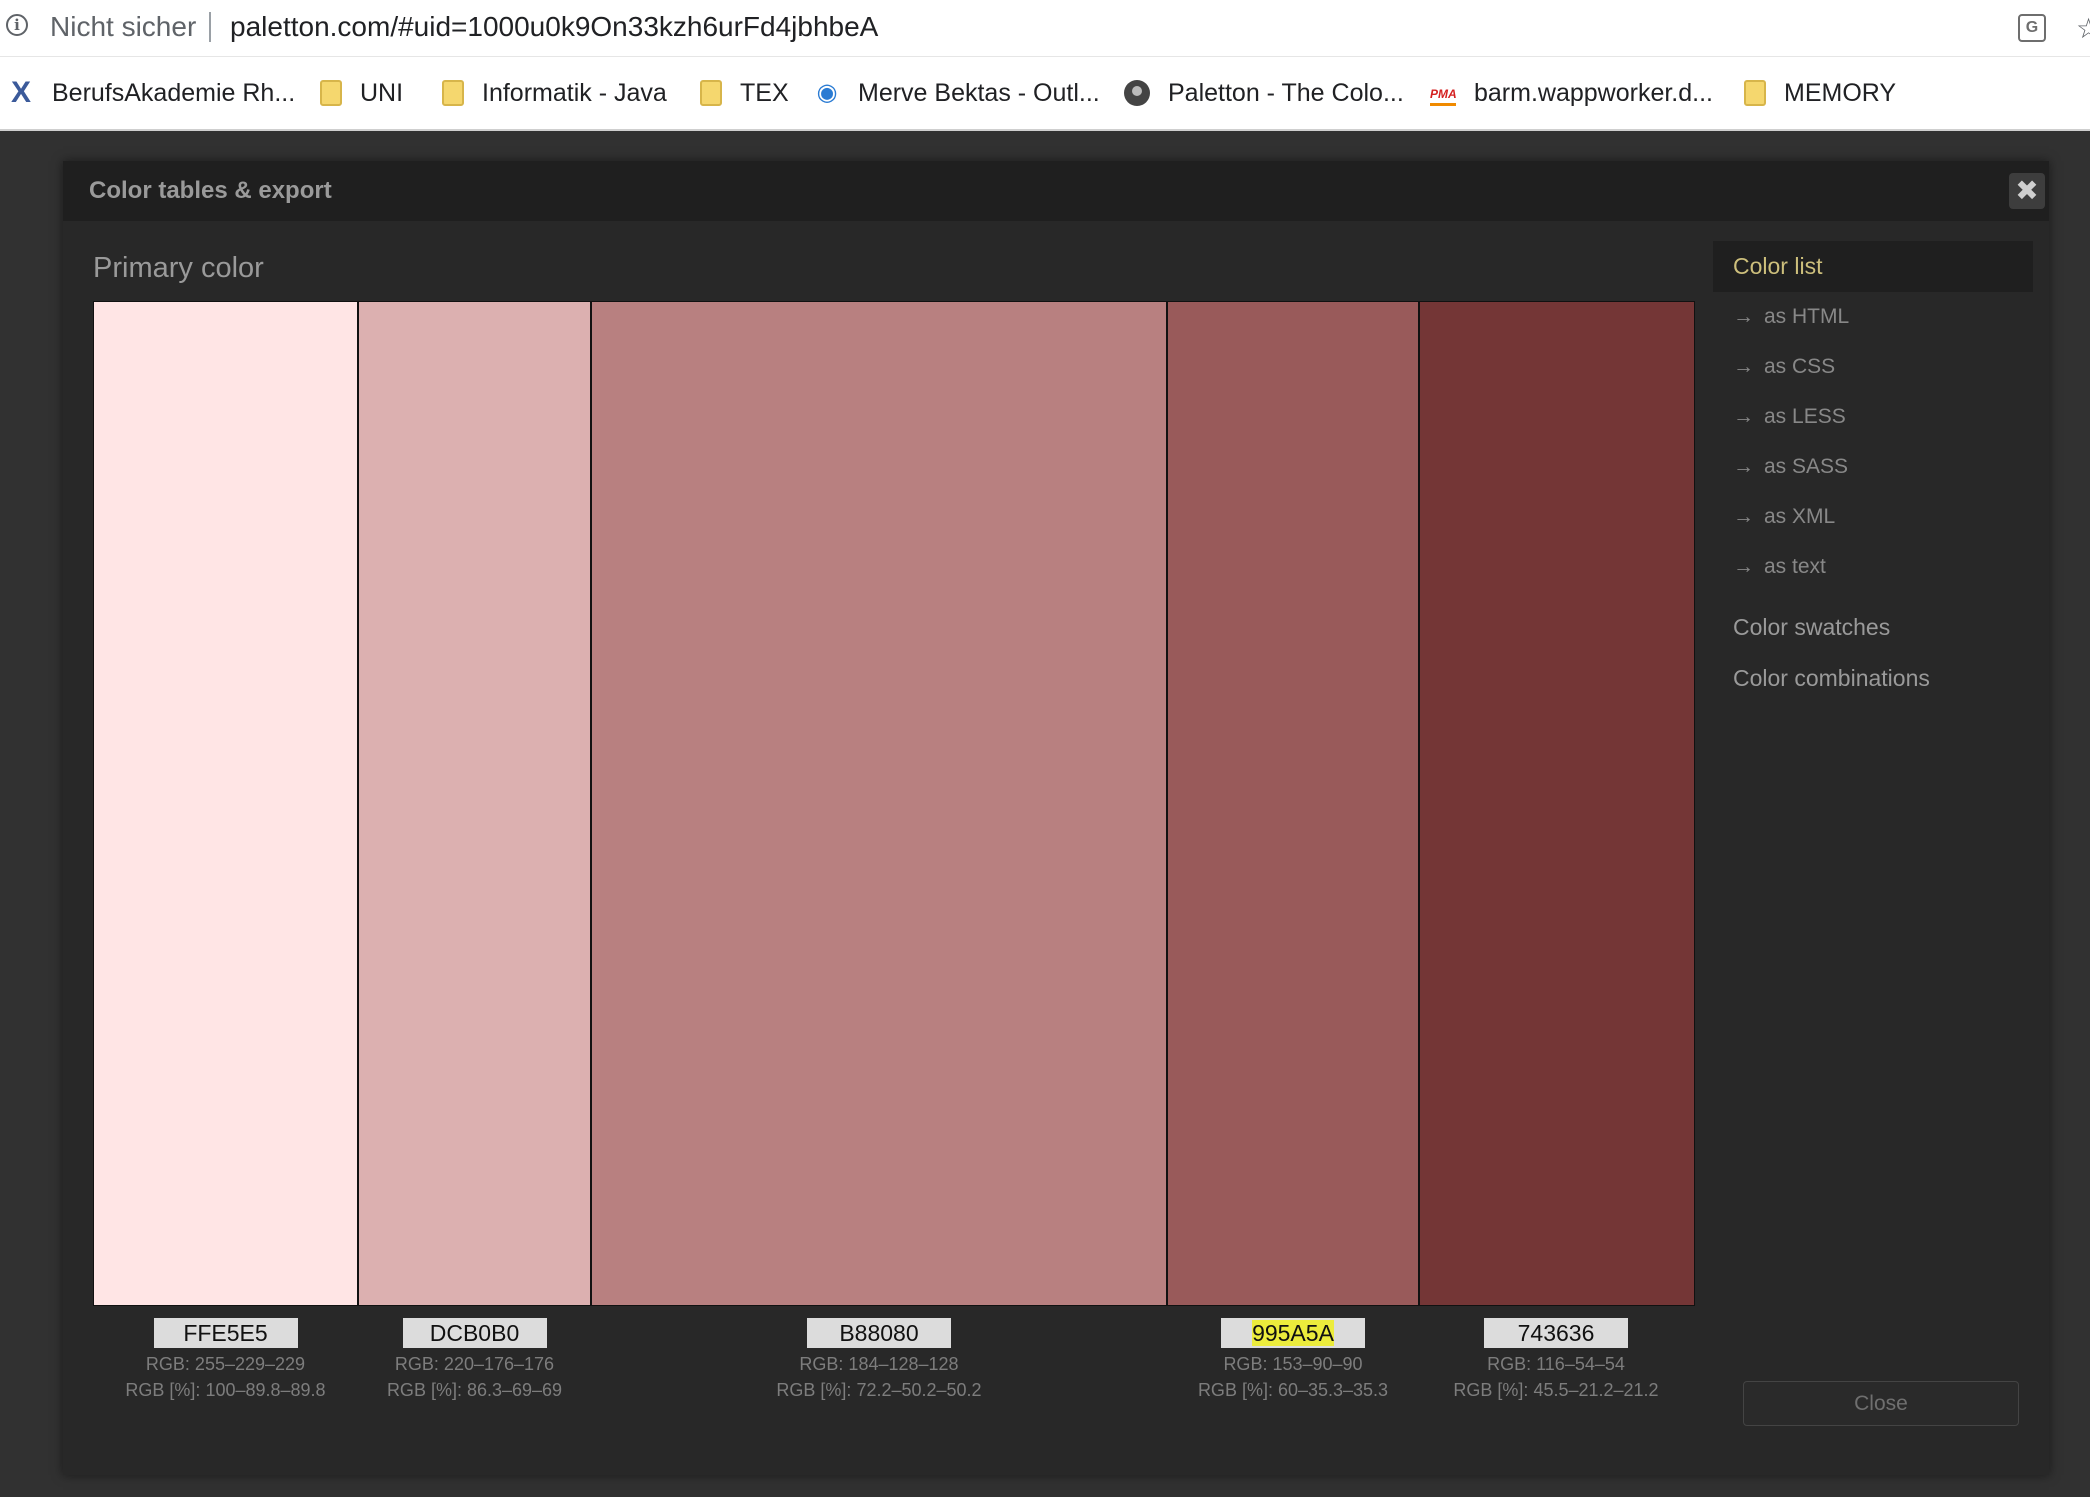 The width and height of the screenshot is (2090, 1497). Describe the element at coordinates (1873, 417) in the screenshot. I see `menu-item-as-less: → as LESS` at that location.